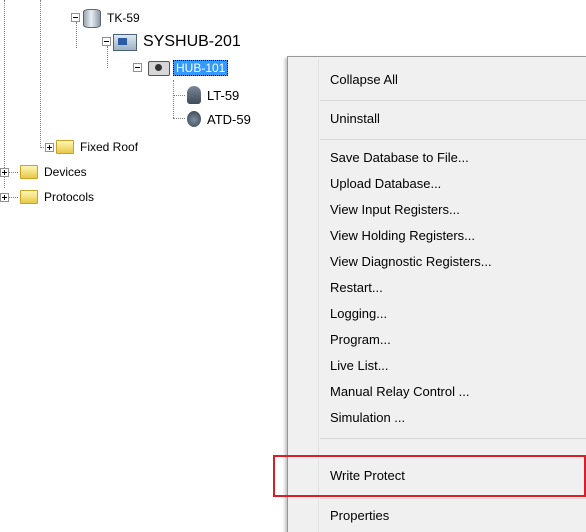  Describe the element at coordinates (69, 197) in the screenshot. I see `tree-node-label: Protocols` at that location.